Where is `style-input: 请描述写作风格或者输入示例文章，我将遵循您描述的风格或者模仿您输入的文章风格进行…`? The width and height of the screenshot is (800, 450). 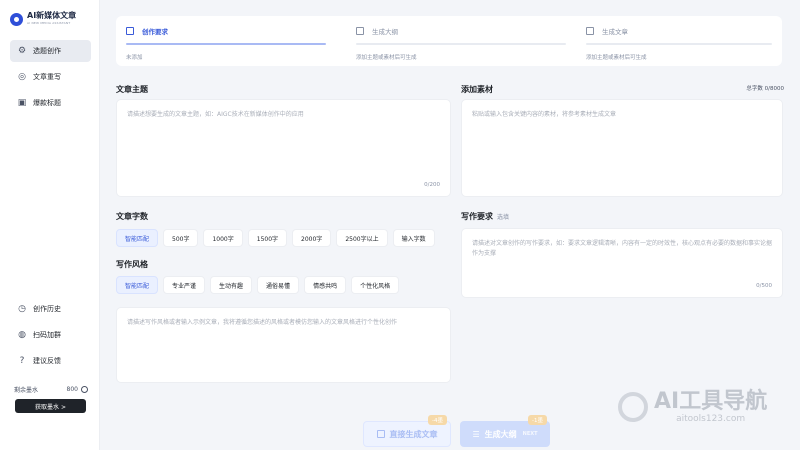
style-input: 请描述写作风格或者输入示例文章，我将遵循您描述的风格或者模仿您输入的文章风格进行… is located at coordinates (283, 345).